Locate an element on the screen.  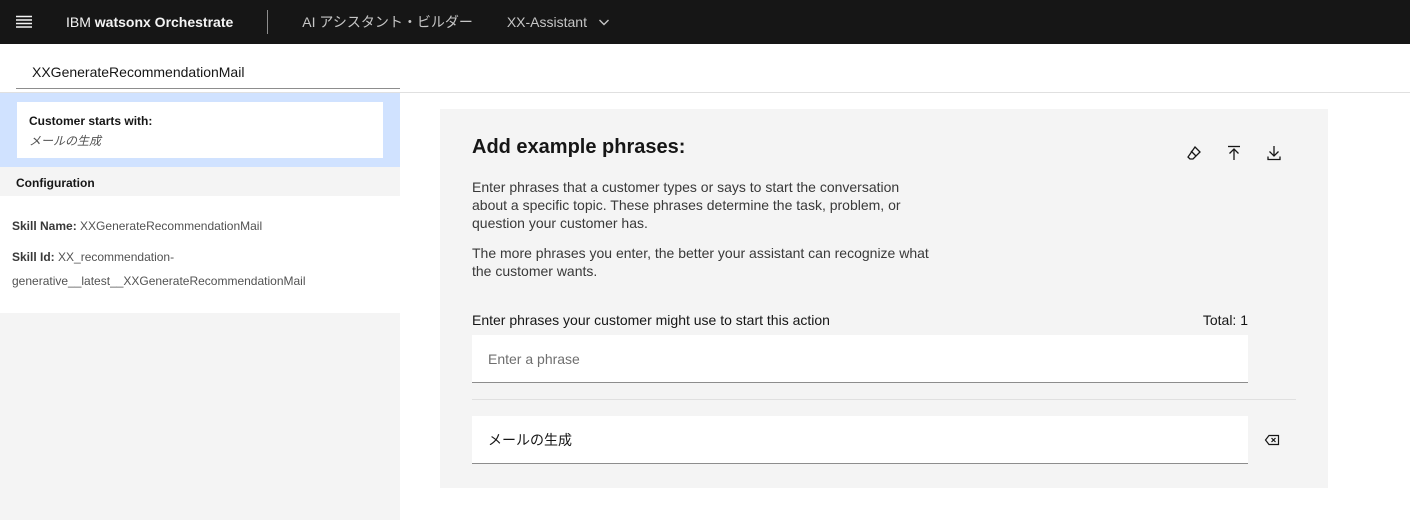
chevron-down-icon is located at coordinates (603, 22).